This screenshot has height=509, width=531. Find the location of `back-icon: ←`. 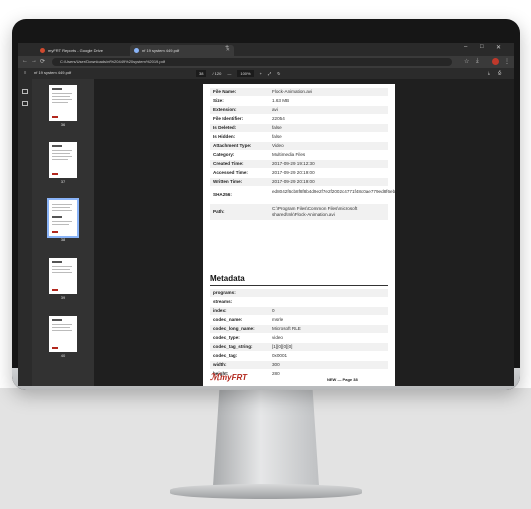

back-icon: ← is located at coordinates (25, 61).